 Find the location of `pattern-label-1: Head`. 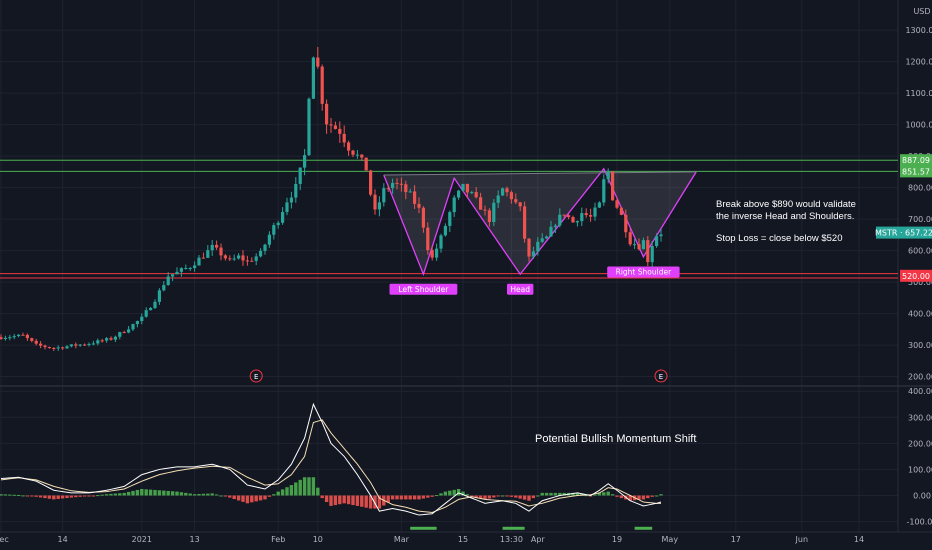

pattern-label-1: Head is located at coordinates (520, 289).